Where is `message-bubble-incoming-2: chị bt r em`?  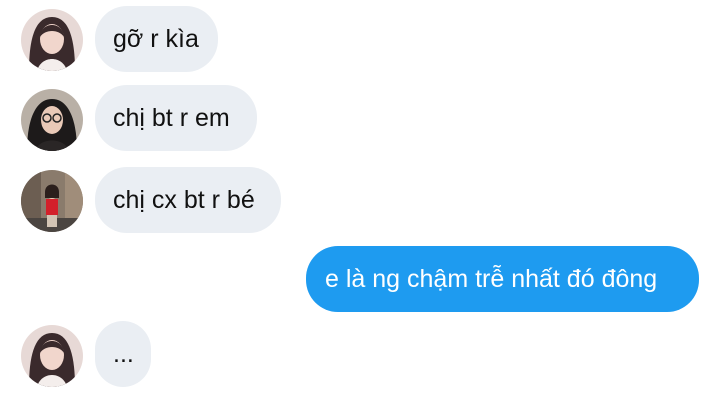 message-bubble-incoming-2: chị bt r em is located at coordinates (176, 118).